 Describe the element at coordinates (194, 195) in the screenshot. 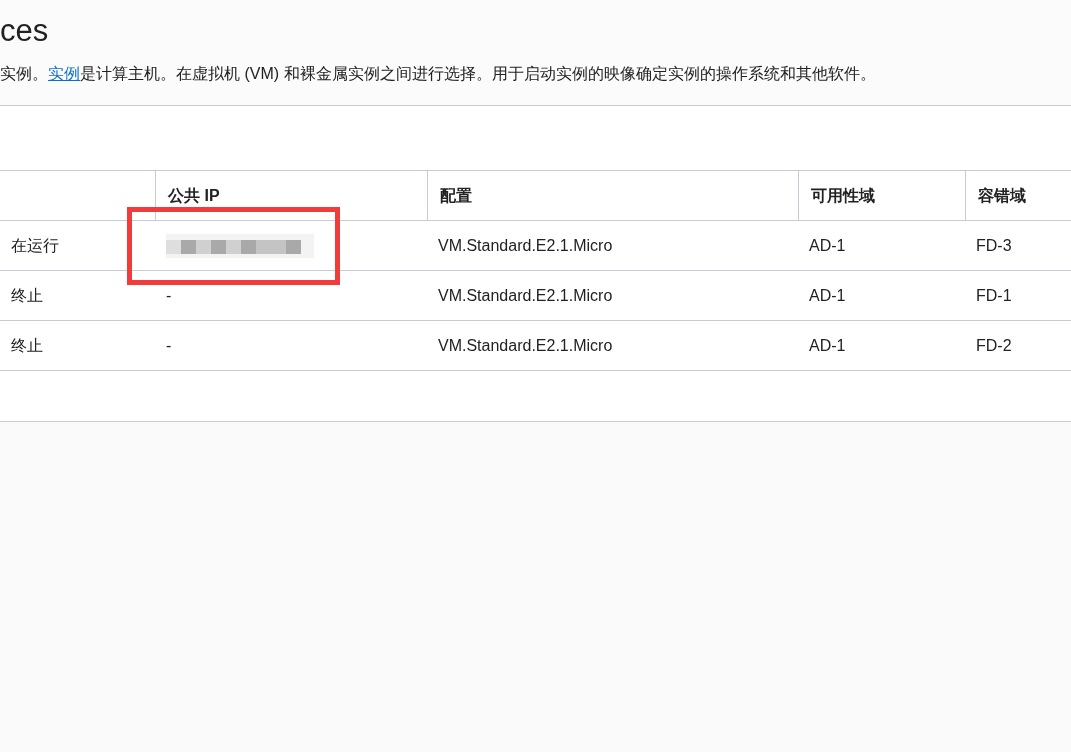

I see `column-header: 公共 IP` at that location.